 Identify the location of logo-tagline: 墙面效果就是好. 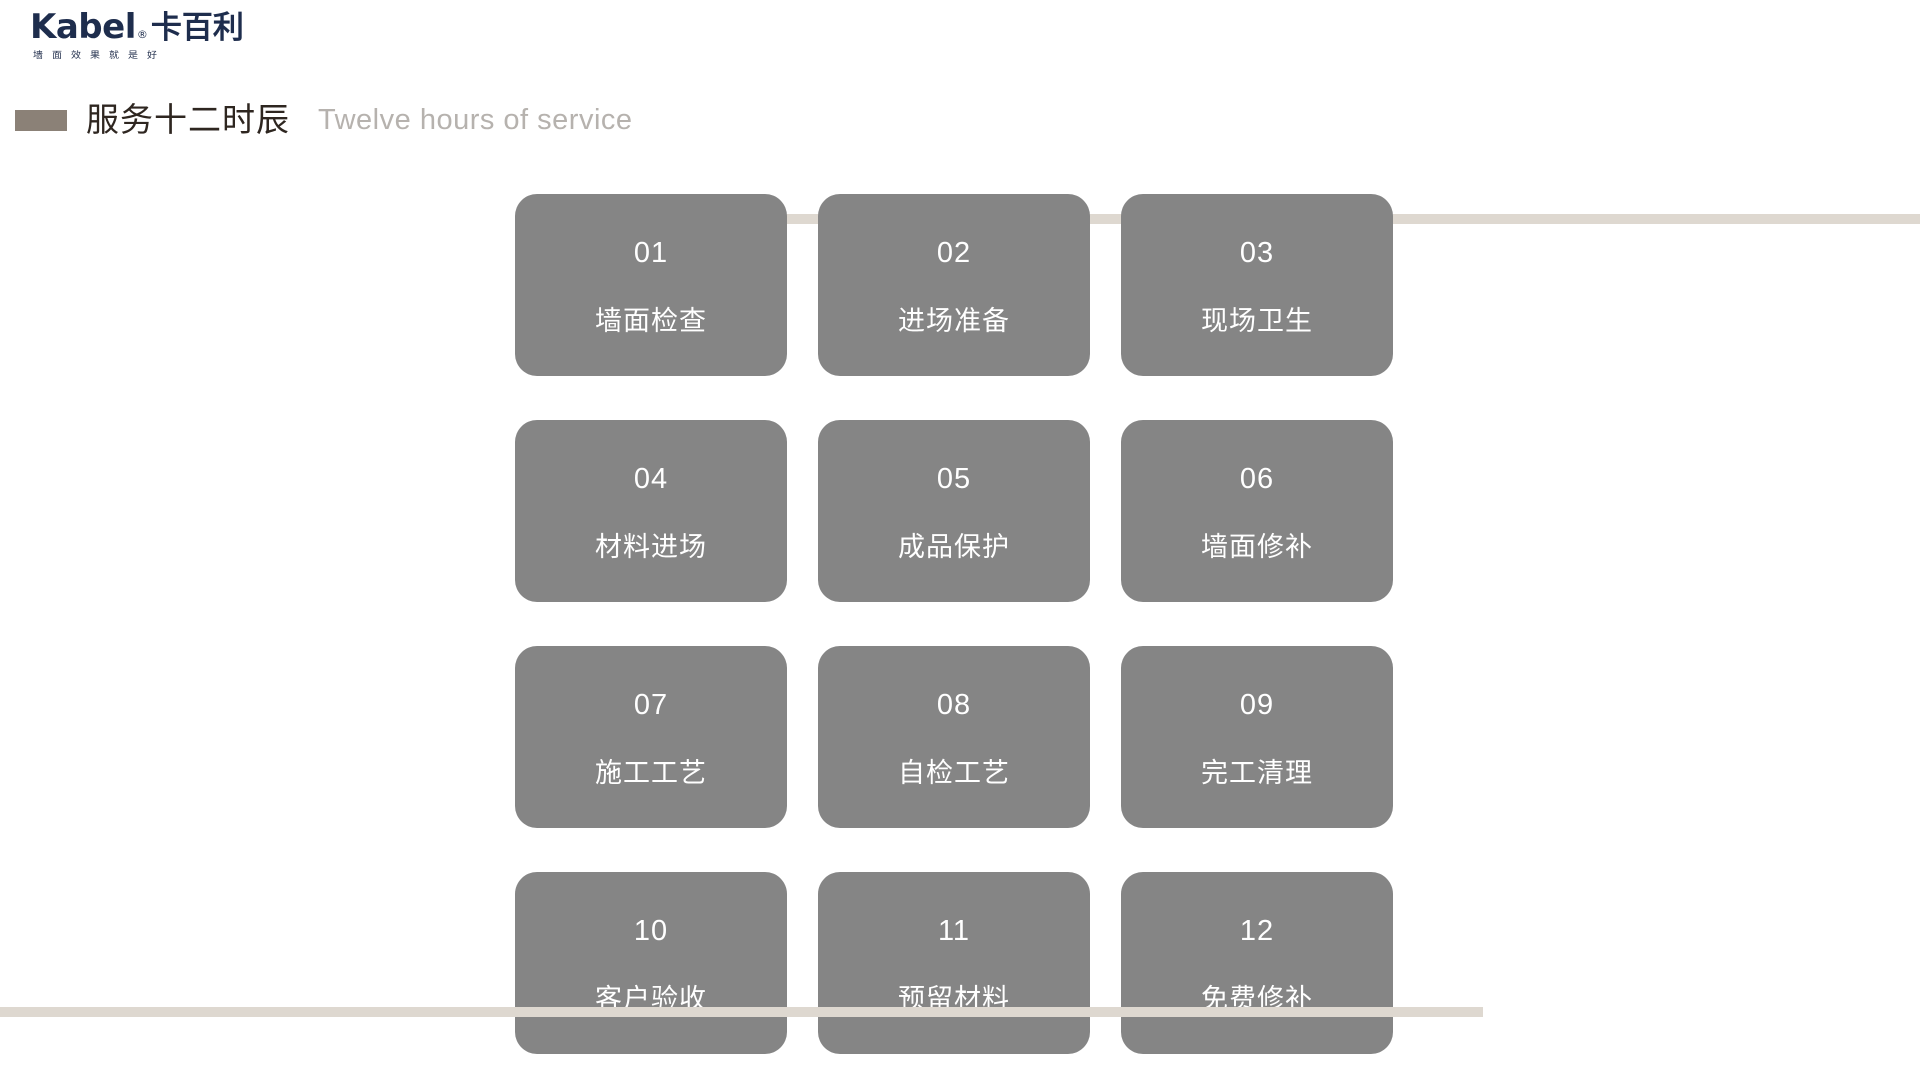
(99, 55).